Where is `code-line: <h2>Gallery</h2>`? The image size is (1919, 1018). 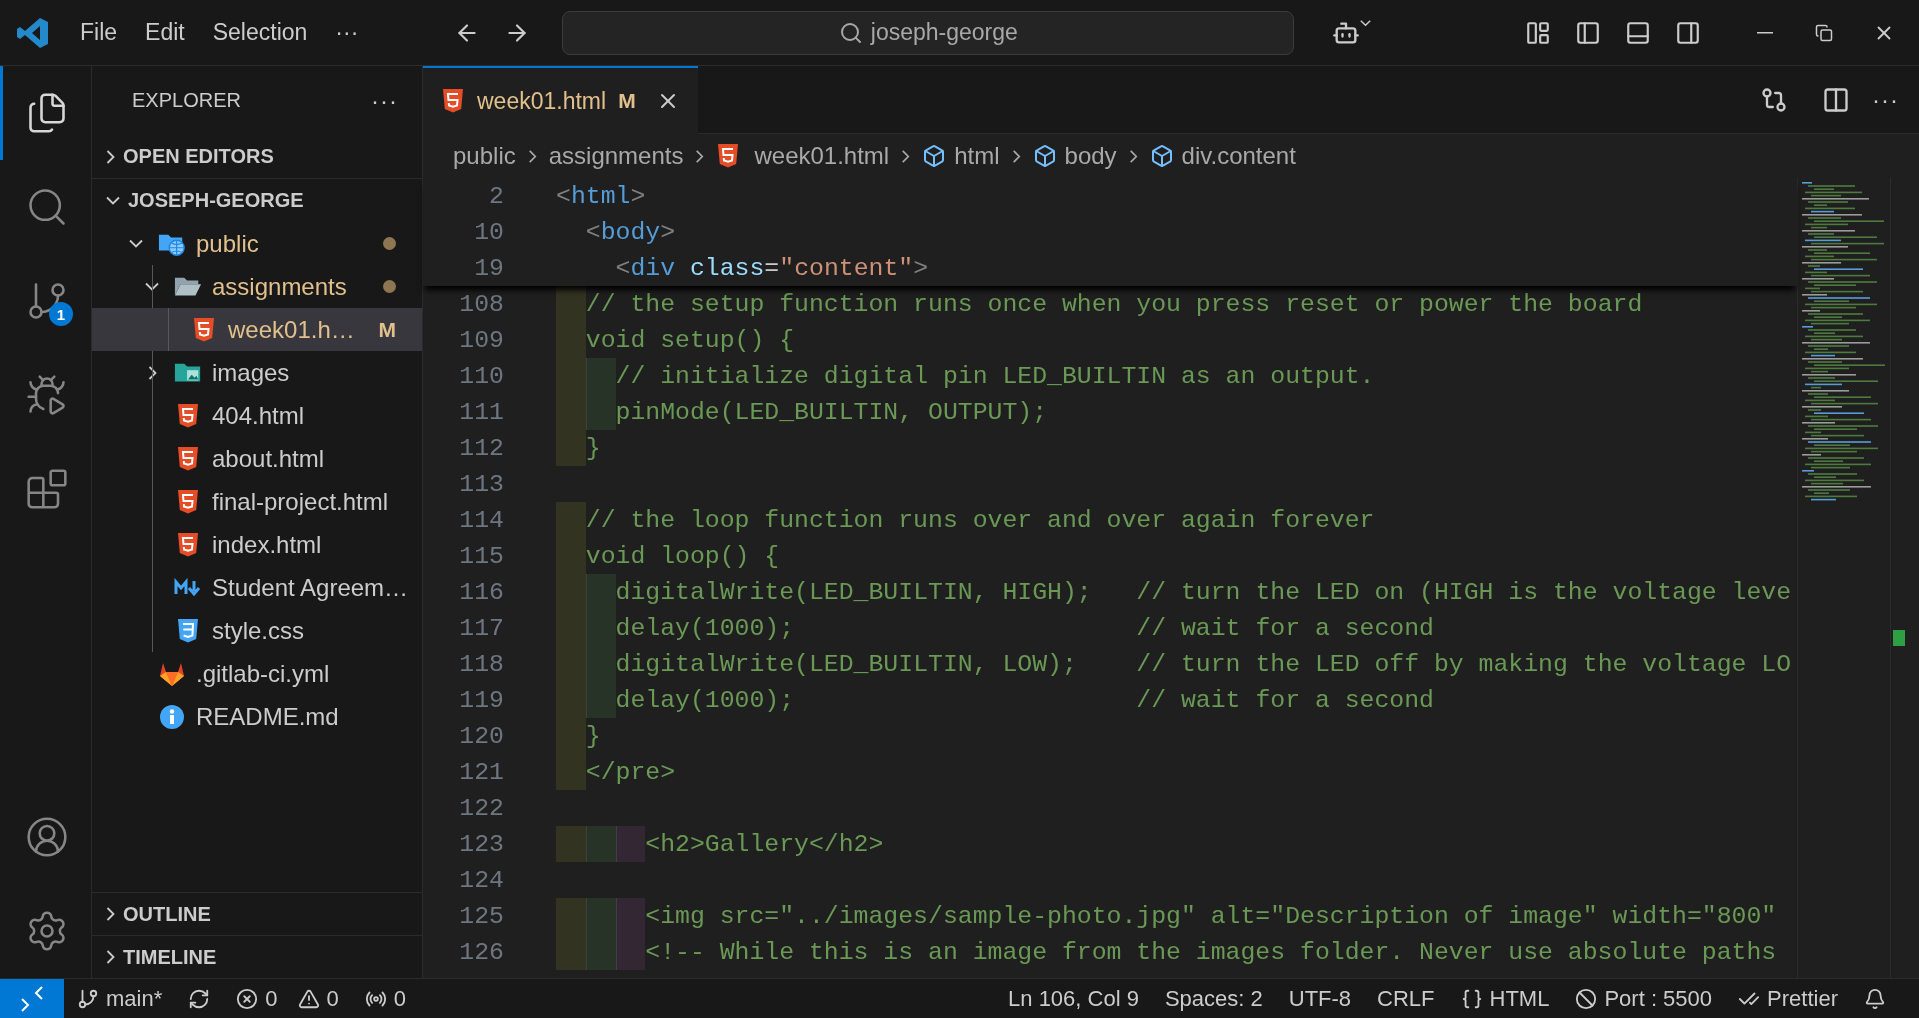 code-line: <h2>Gallery</h2> is located at coordinates (764, 844).